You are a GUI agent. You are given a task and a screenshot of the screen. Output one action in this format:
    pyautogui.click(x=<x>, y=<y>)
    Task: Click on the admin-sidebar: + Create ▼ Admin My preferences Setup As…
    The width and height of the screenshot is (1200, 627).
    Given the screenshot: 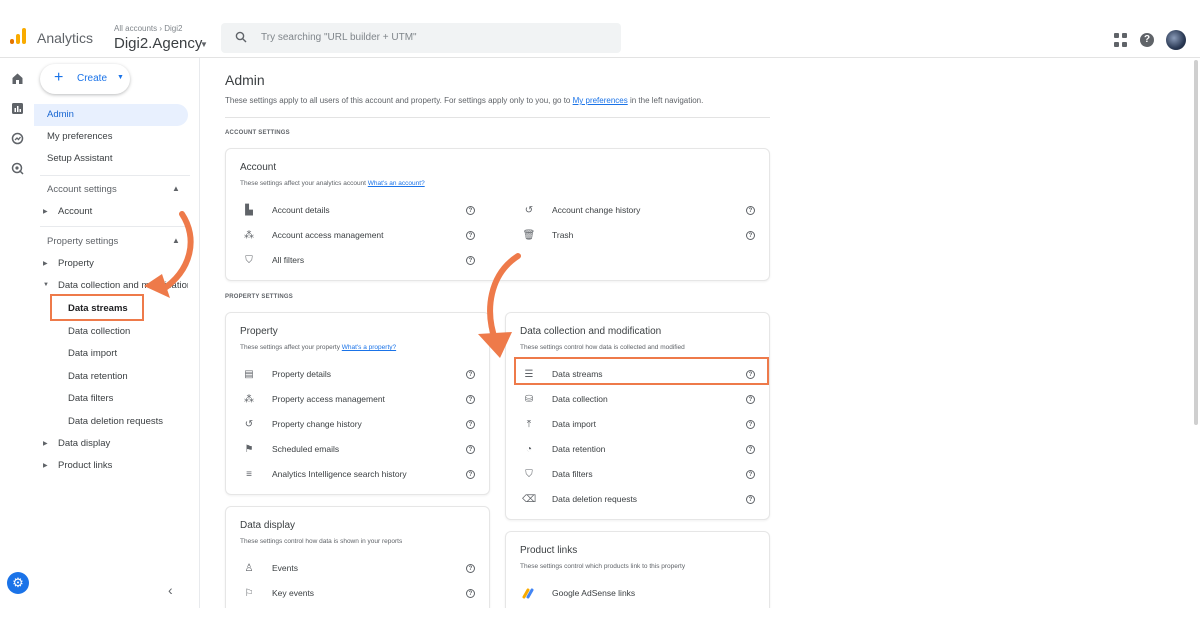 What is the action you would take?
    pyautogui.click(x=117, y=333)
    